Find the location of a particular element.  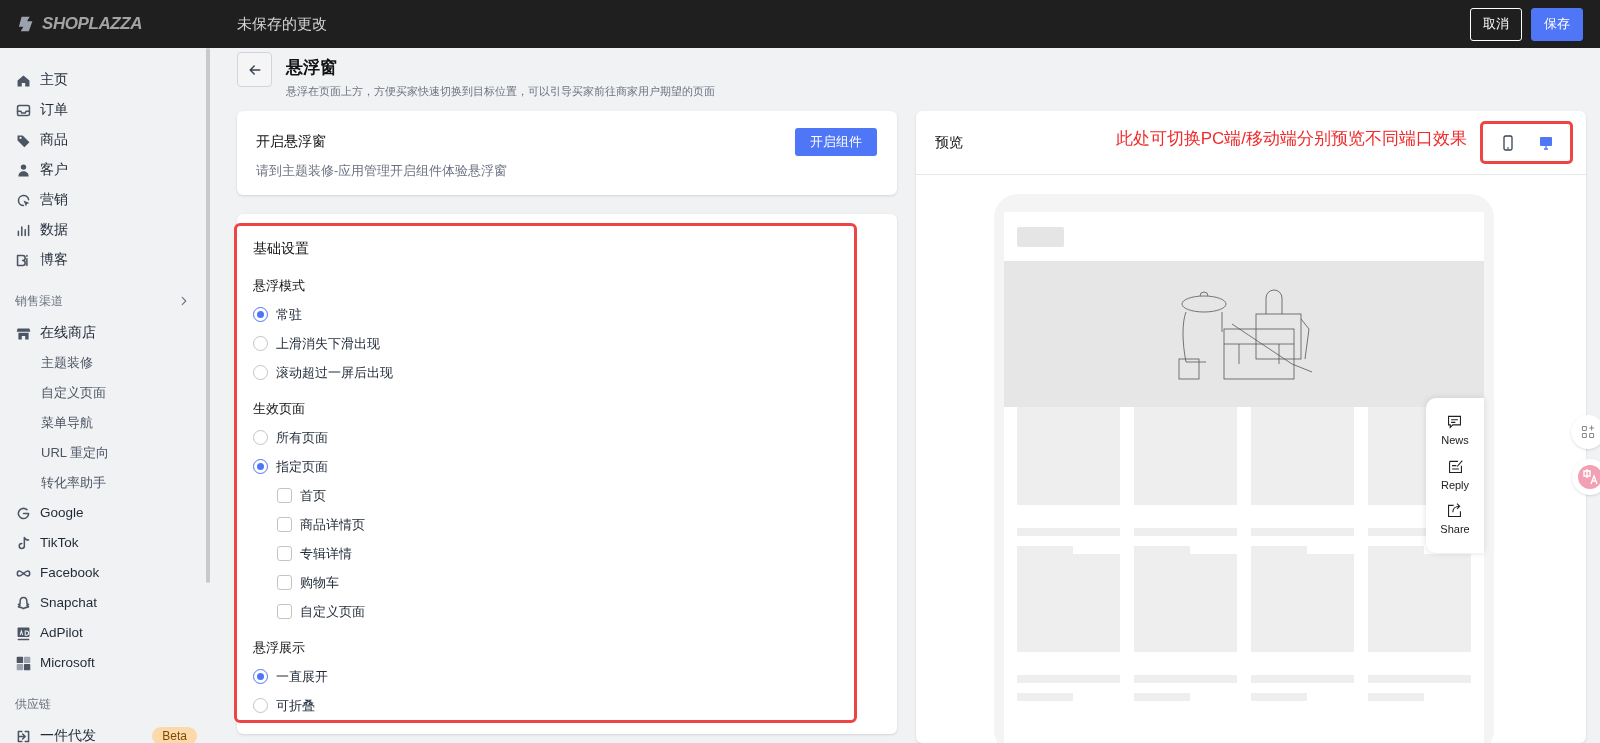

unsaved-status: 未保存的更改 is located at coordinates (282, 23).